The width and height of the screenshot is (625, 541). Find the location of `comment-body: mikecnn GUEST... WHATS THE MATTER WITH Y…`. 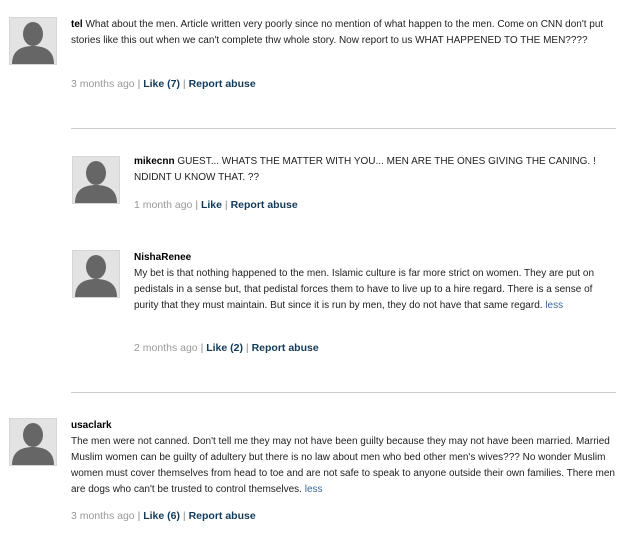

comment-body: mikecnn GUEST... WHATS THE MATTER WITH Y… is located at coordinates (374, 170).